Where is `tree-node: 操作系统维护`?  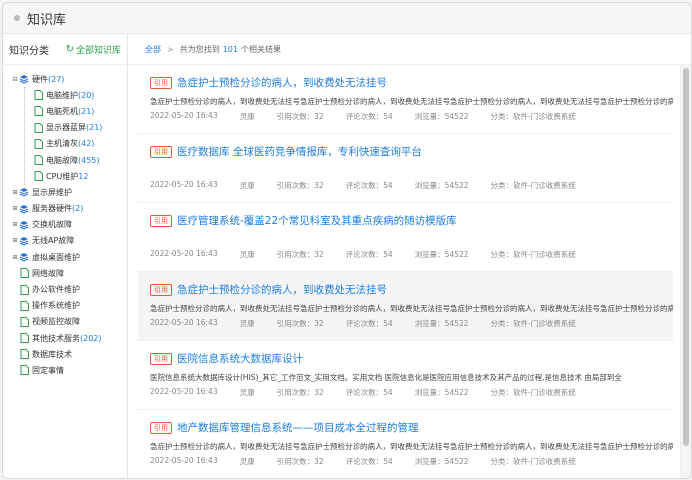 tree-node: 操作系统维护 is located at coordinates (65, 306).